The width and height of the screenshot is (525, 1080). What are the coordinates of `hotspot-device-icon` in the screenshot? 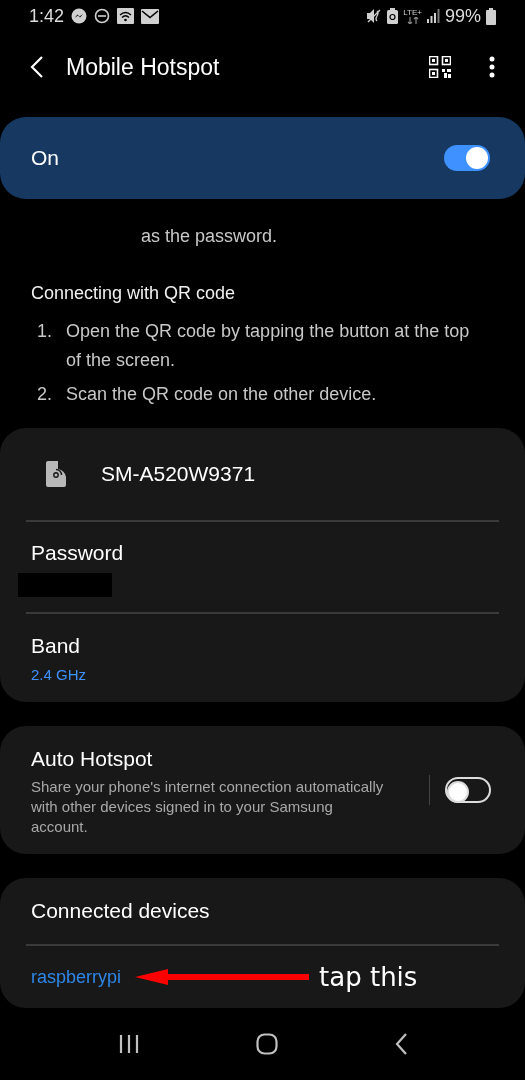 It's located at (56, 474).